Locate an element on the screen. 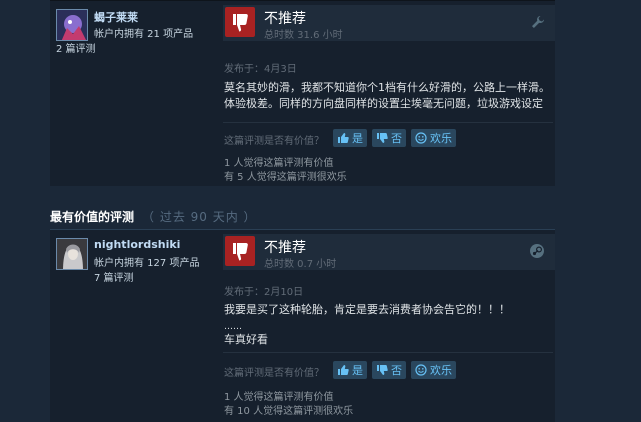 This screenshot has height=422, width=641. review-text-line: 我要是买了这种轮胎，肯定是要去消费者协会告它的！！！ is located at coordinates (367, 309).